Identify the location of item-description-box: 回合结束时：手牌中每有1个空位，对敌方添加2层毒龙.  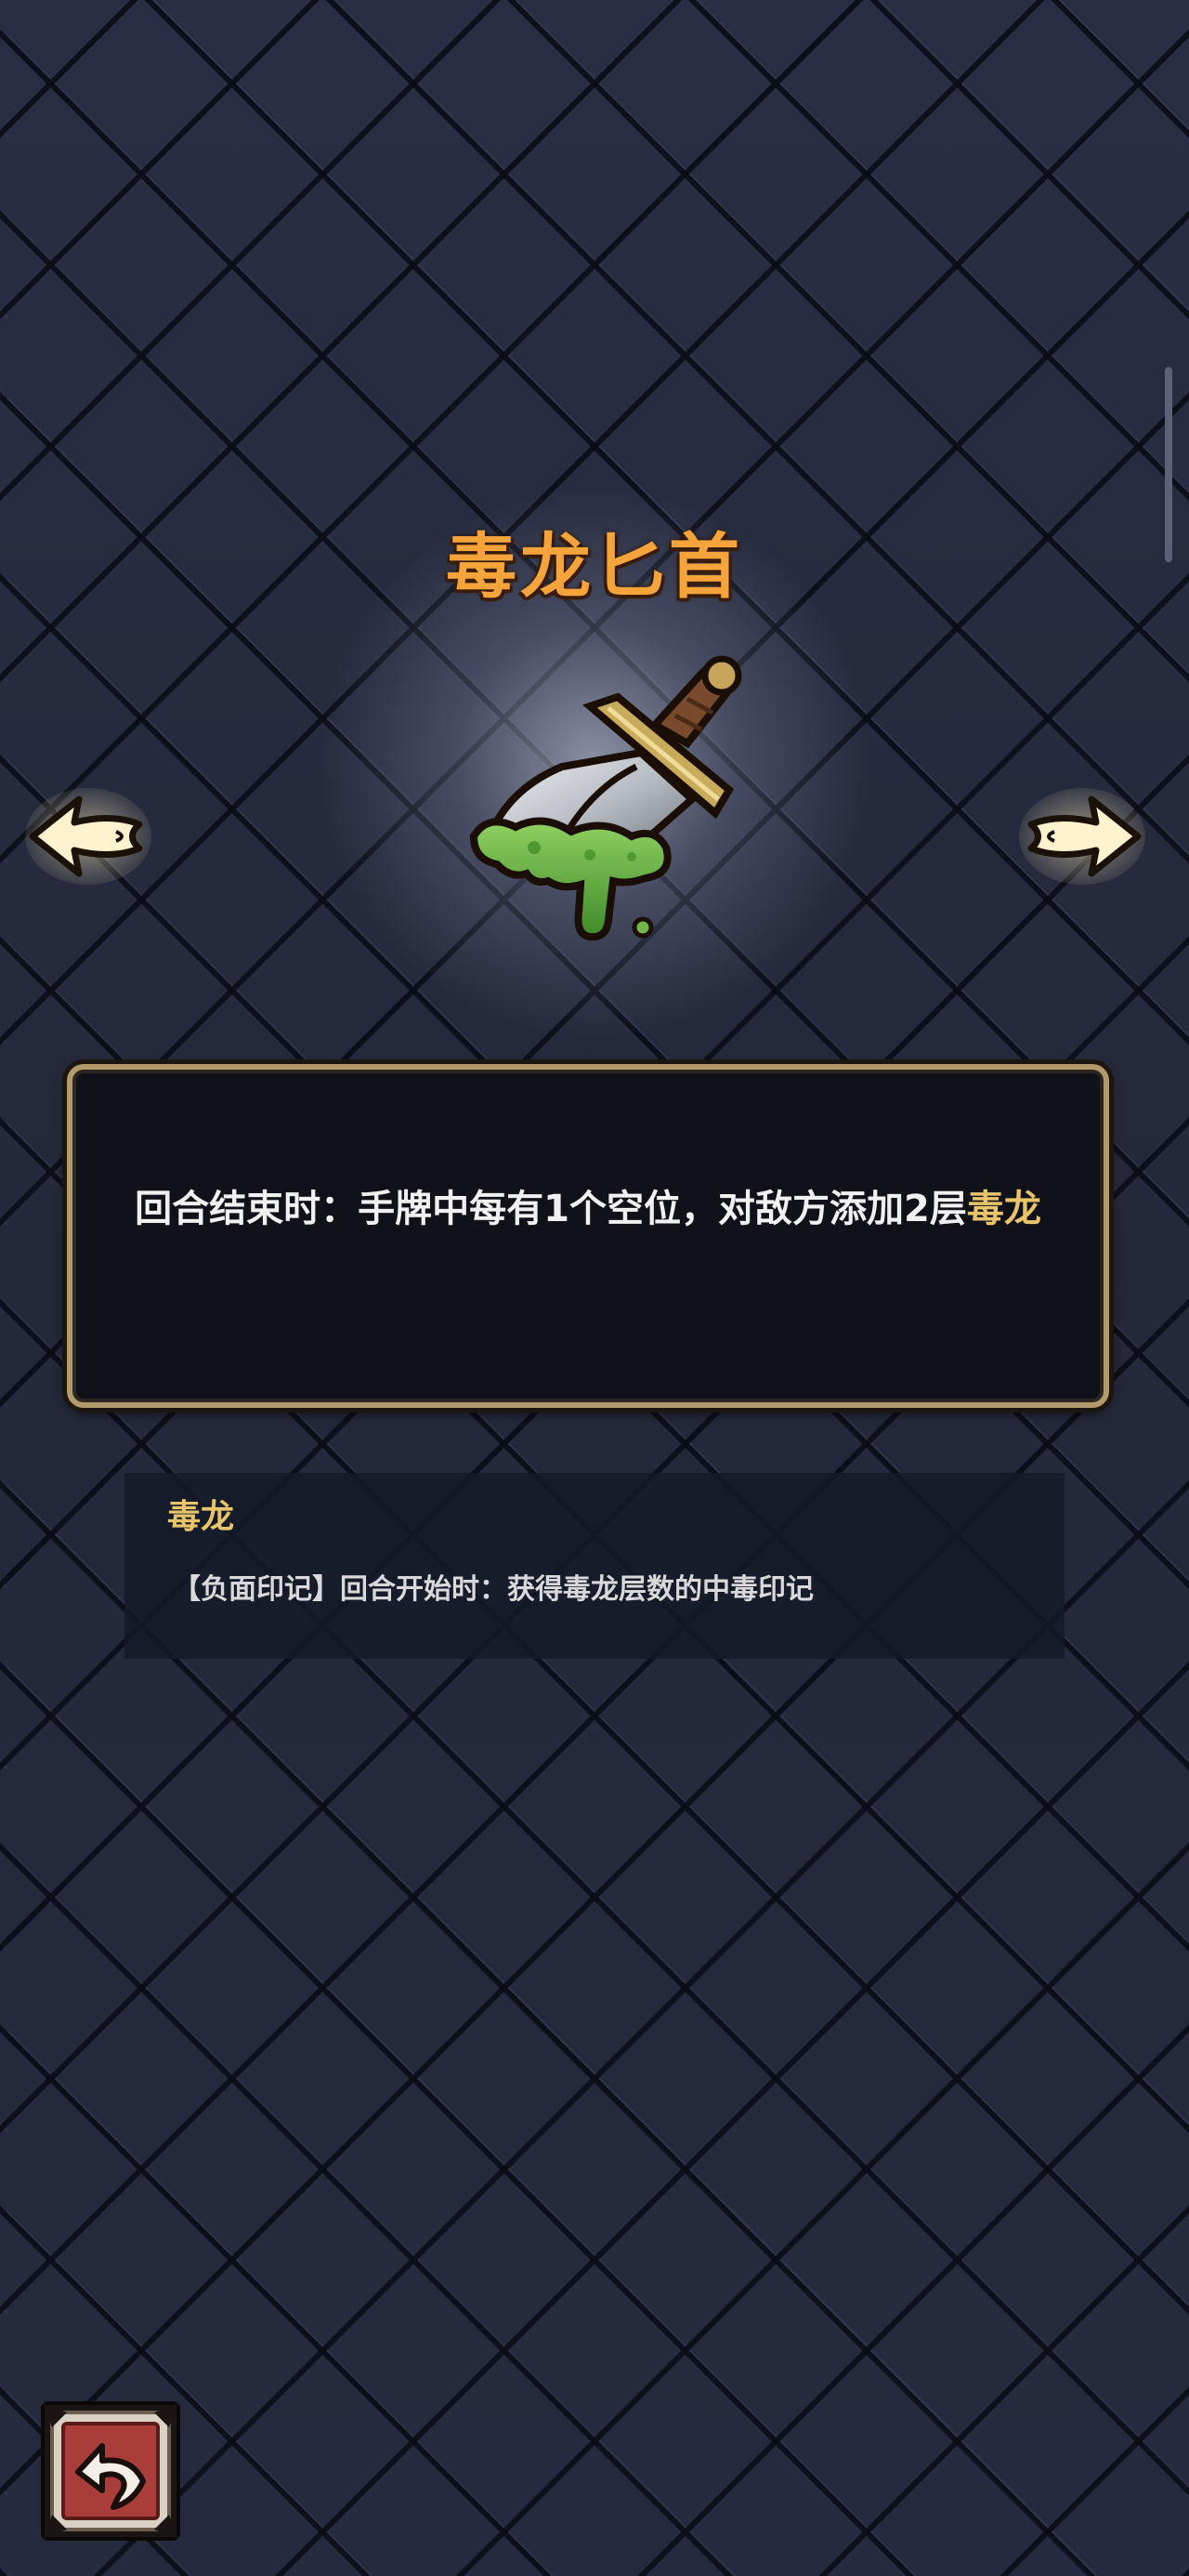
(588, 1236).